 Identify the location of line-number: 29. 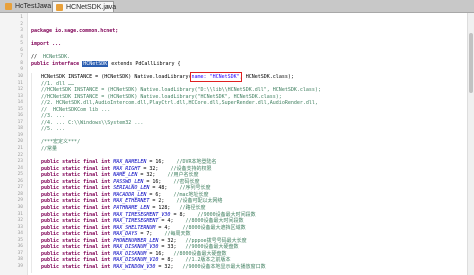
(20, 201).